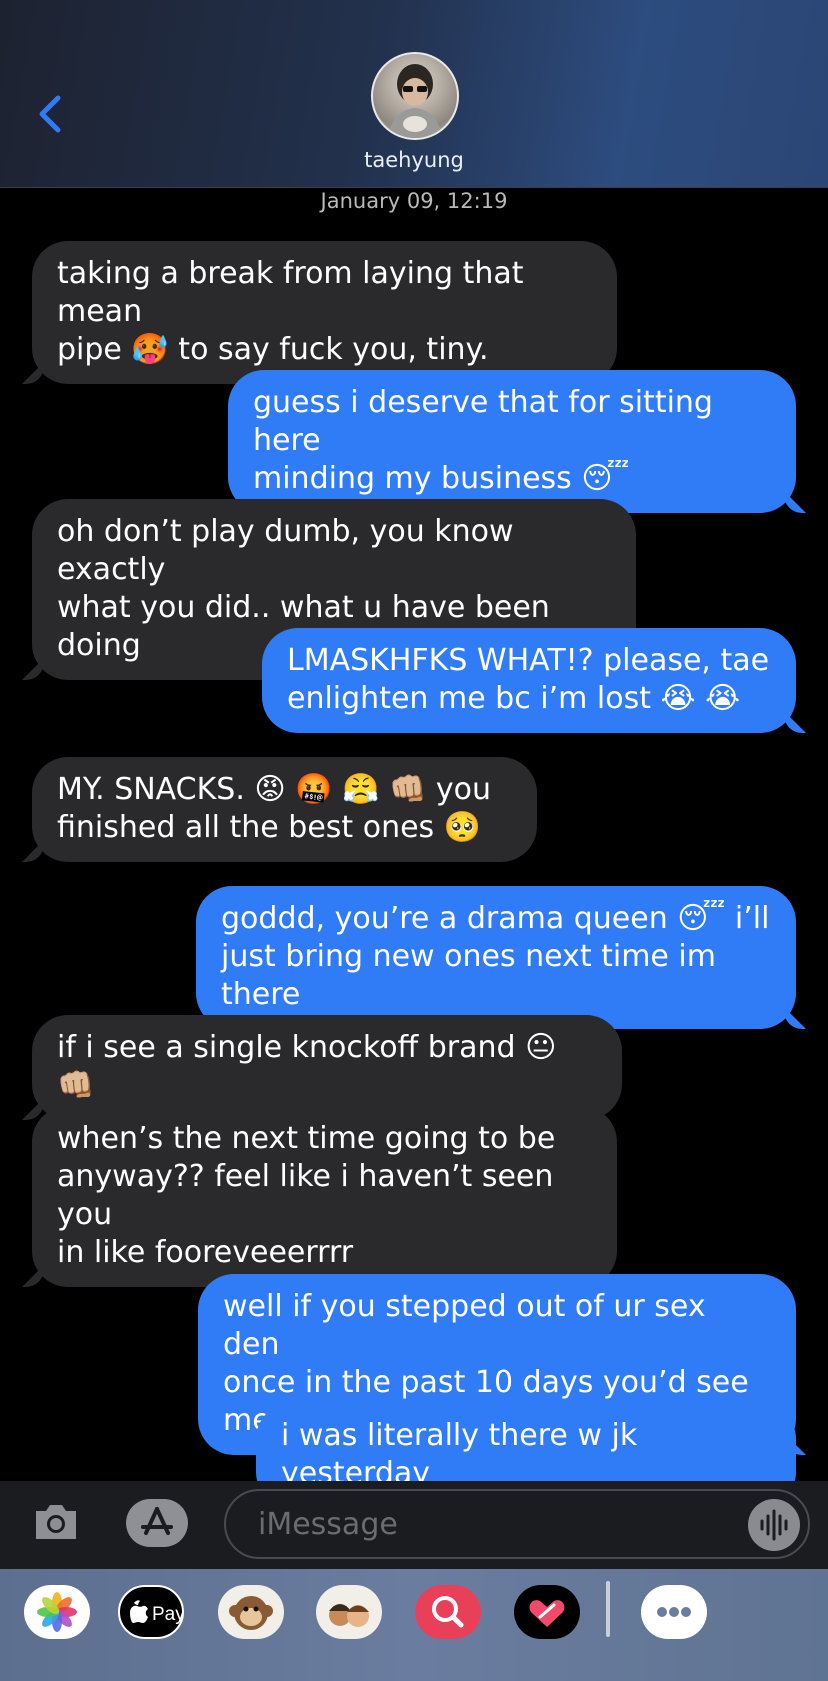 The image size is (828, 1681). What do you see at coordinates (328, 1524) in the screenshot?
I see `message-input-placeholder: iMessage` at bounding box center [328, 1524].